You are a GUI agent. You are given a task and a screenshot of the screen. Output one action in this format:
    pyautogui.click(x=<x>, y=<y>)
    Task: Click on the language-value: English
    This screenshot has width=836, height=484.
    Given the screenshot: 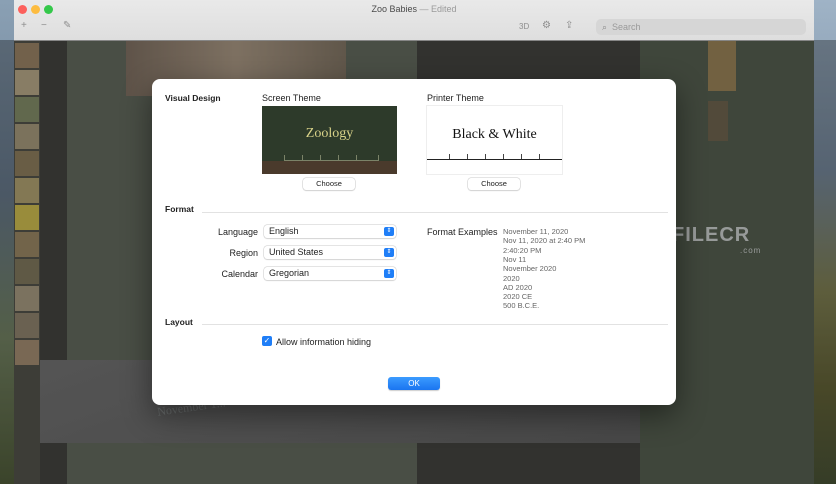 What is the action you would take?
    pyautogui.click(x=284, y=231)
    